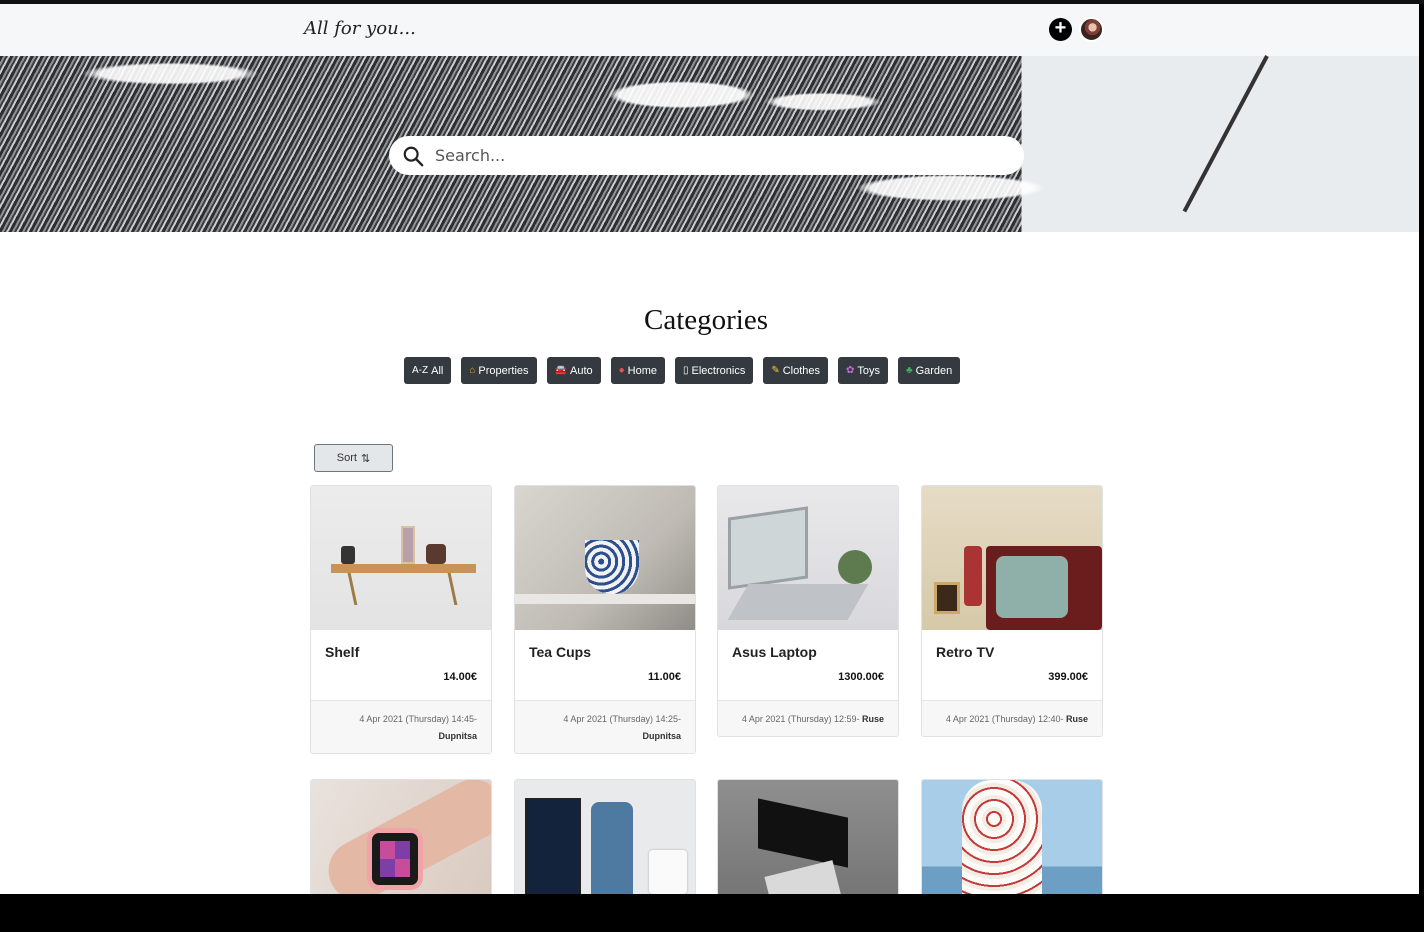 The height and width of the screenshot is (932, 1424). I want to click on category-label: Garden, so click(934, 370).